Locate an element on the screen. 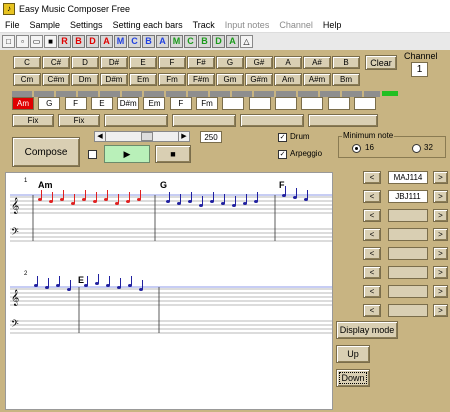  track-name-field: MAJ114 is located at coordinates (408, 177).